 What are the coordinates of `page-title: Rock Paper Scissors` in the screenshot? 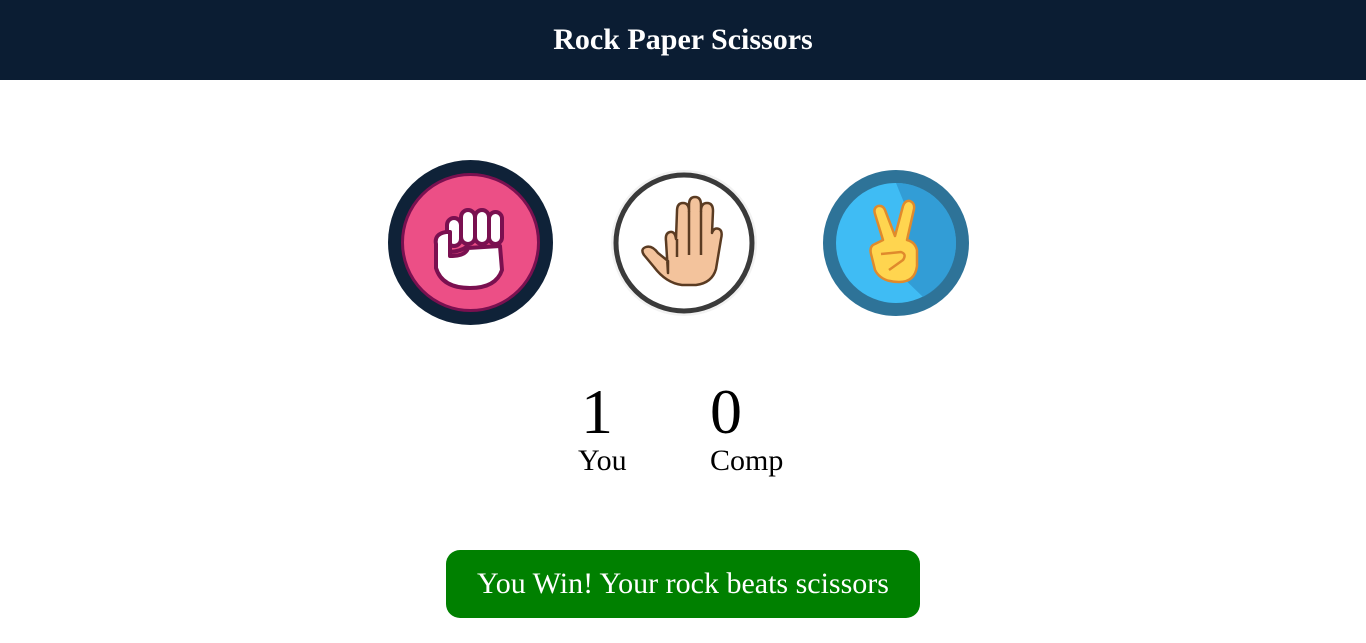 It's located at (683, 39).